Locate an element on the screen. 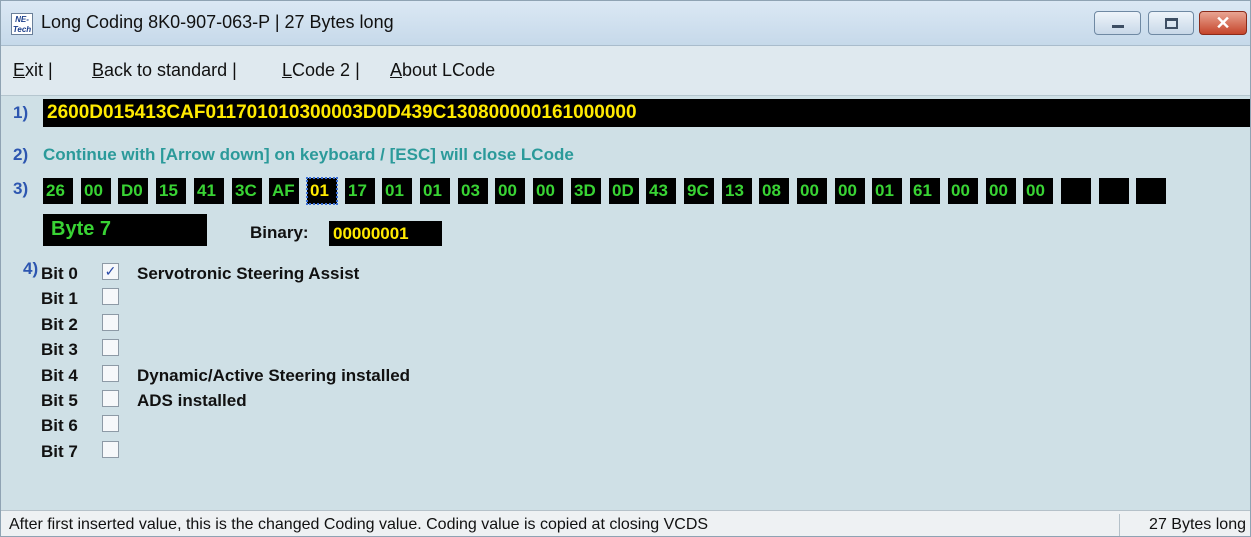 Image resolution: width=1251 pixels, height=537 pixels. bit-label: Bit 3 is located at coordinates (59, 349).